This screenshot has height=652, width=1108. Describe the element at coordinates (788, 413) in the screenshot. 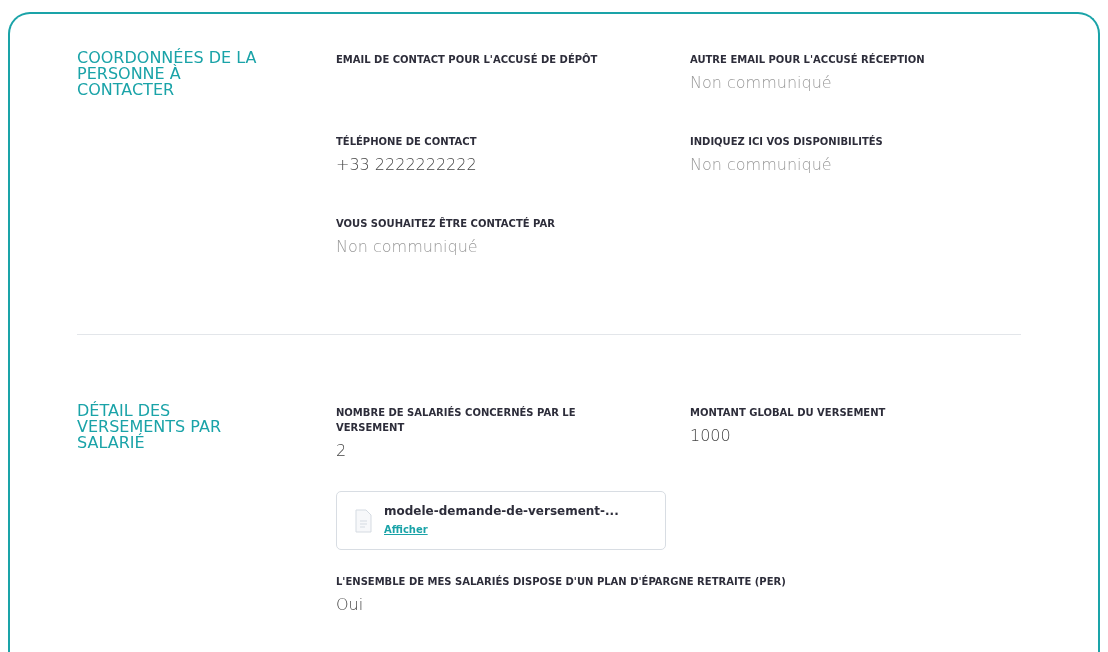

I see `field-label: MONTANT GLOBAL DU VERSEMENT` at that location.